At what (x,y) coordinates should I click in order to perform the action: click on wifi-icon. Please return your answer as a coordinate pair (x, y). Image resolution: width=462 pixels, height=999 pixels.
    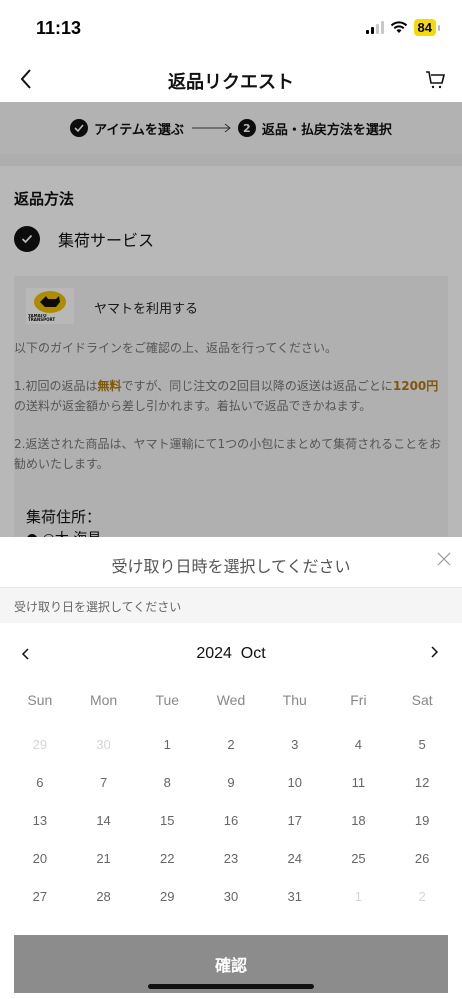
    Looking at the image, I should click on (398, 27).